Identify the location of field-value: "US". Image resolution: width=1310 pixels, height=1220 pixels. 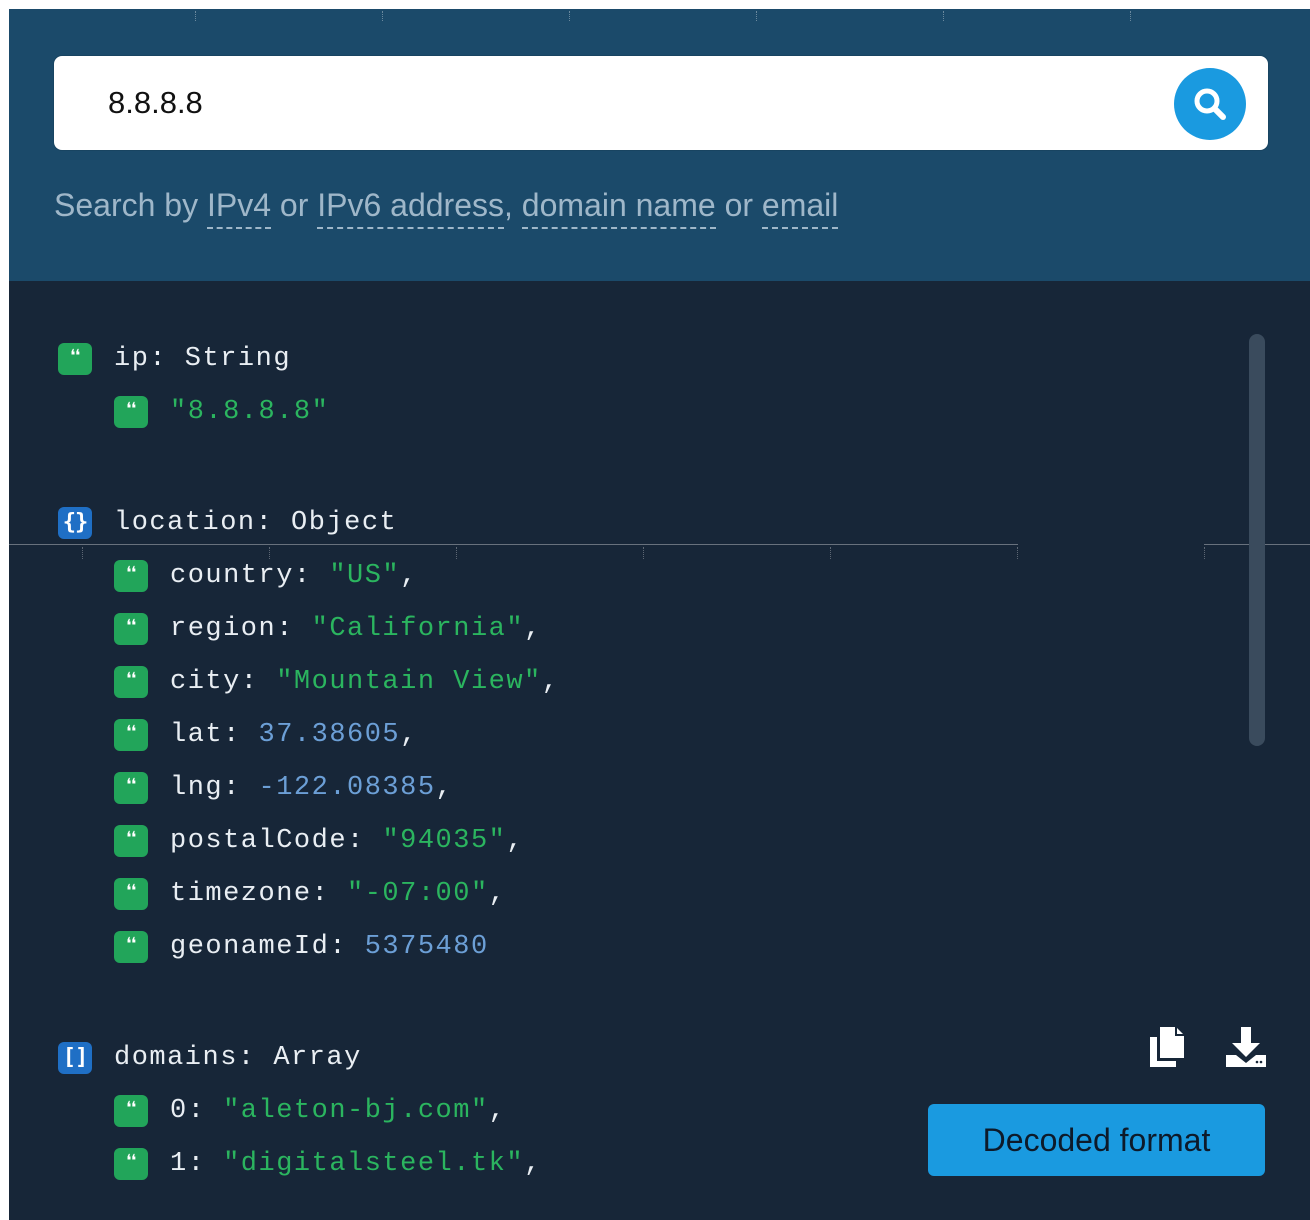
(365, 576).